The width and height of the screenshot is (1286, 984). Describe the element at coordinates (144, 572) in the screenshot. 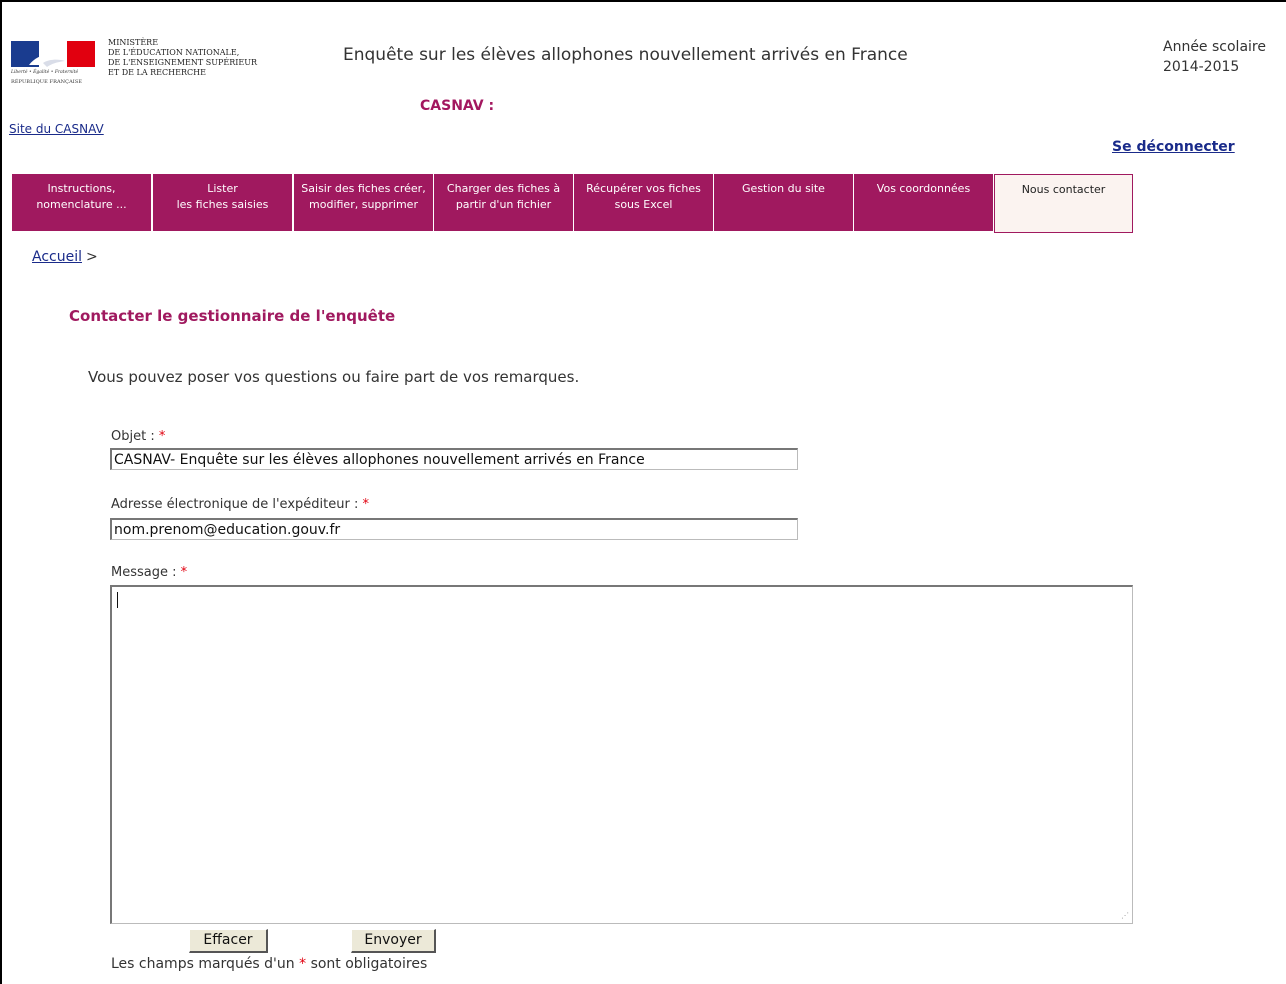

I see `message-label-text: Message :` at that location.